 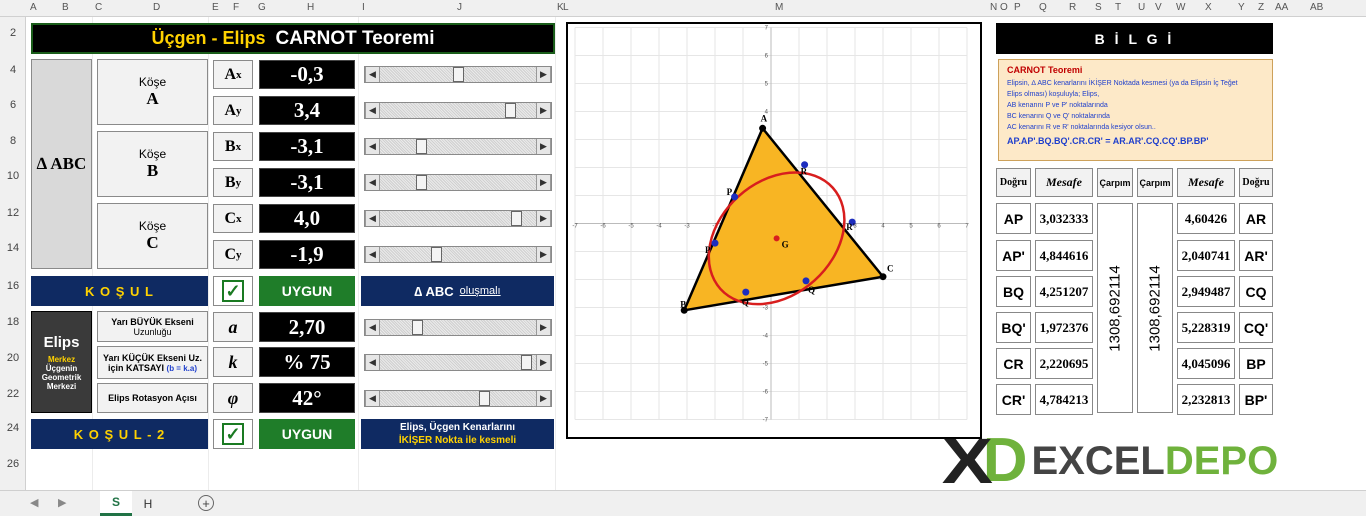 I want to click on column-header: J, so click(x=459, y=7).